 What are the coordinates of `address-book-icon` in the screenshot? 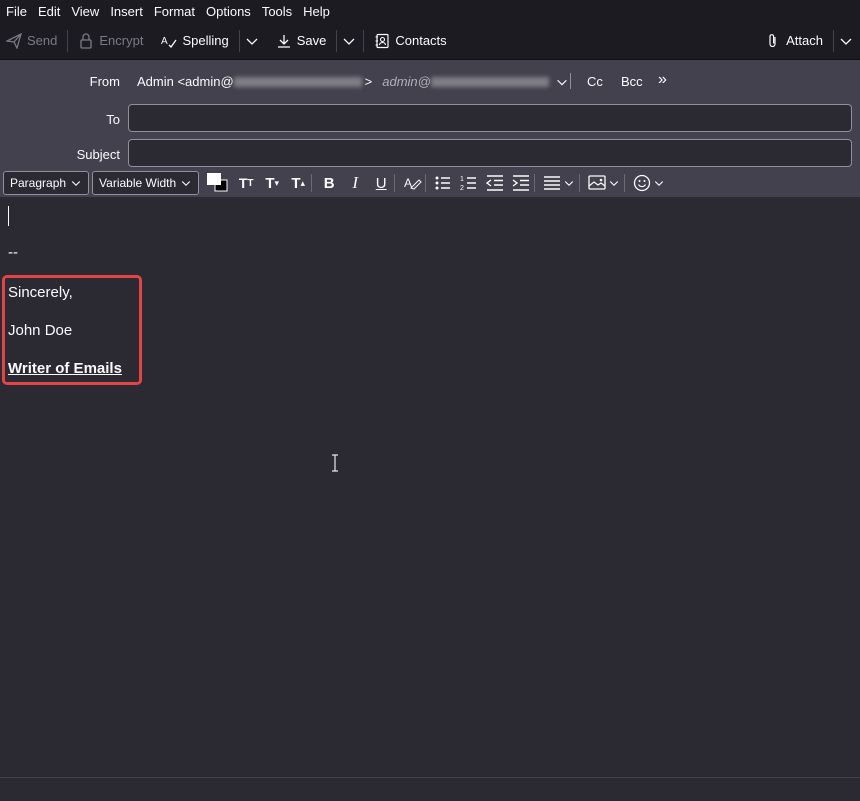 It's located at (382, 40).